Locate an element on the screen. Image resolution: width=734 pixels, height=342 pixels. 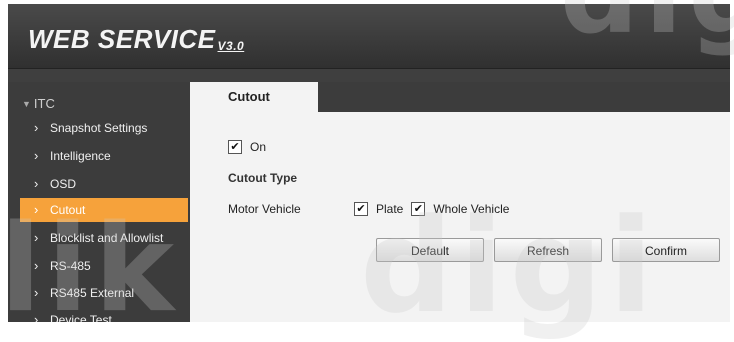
brand-title: WEB SERVICE is located at coordinates (122, 39).